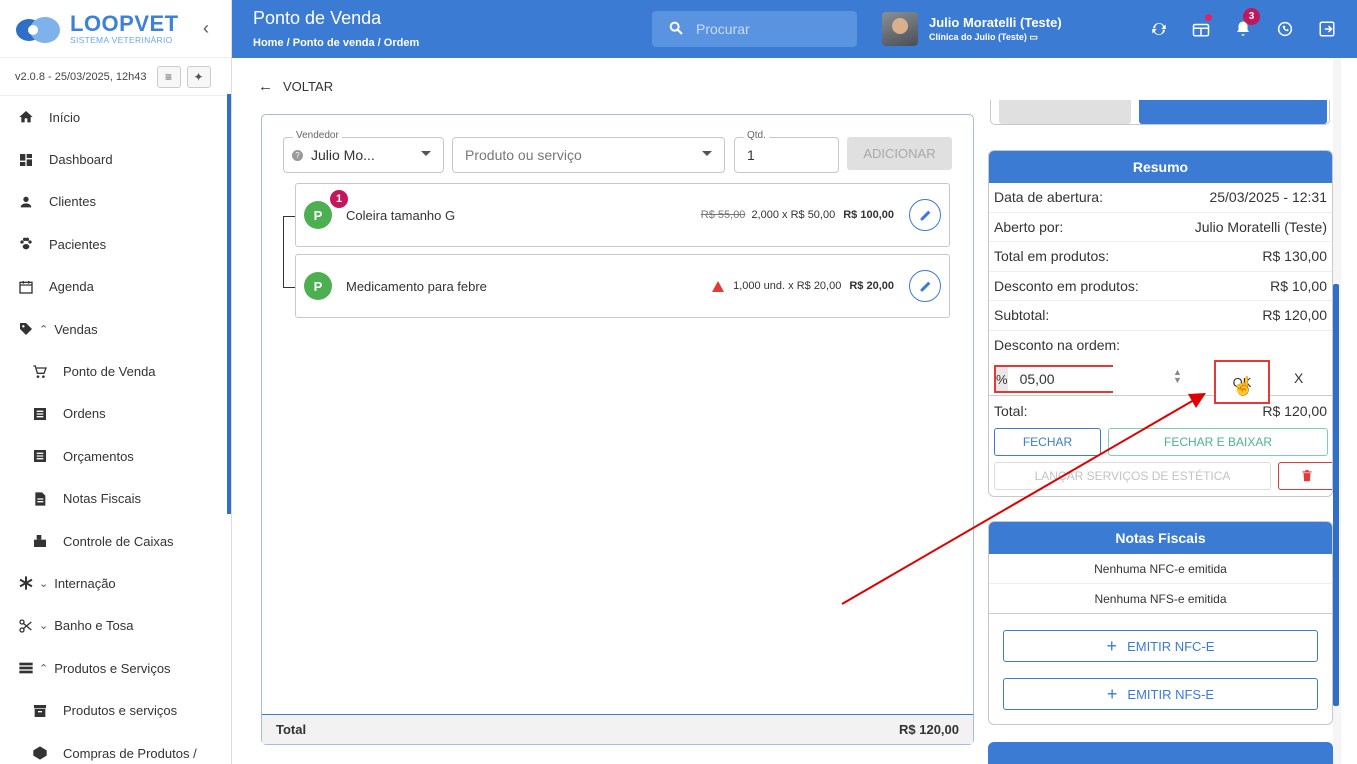  I want to click on qtd-input: Qtd. 1, so click(786, 151).